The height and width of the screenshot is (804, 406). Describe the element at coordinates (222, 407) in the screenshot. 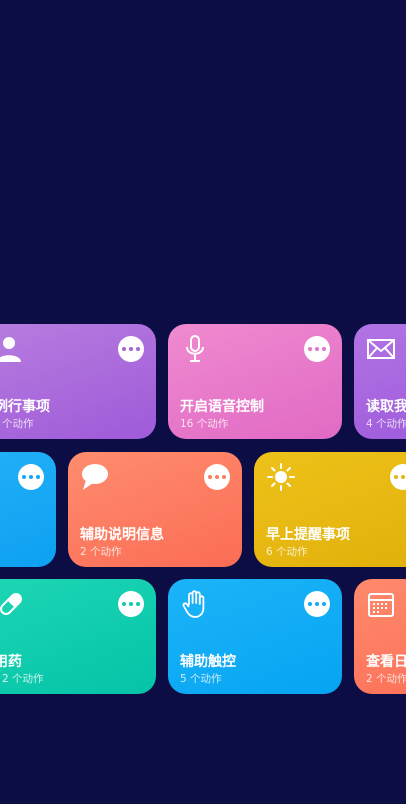

I see `shortcut-title: 开启语音控制` at that location.